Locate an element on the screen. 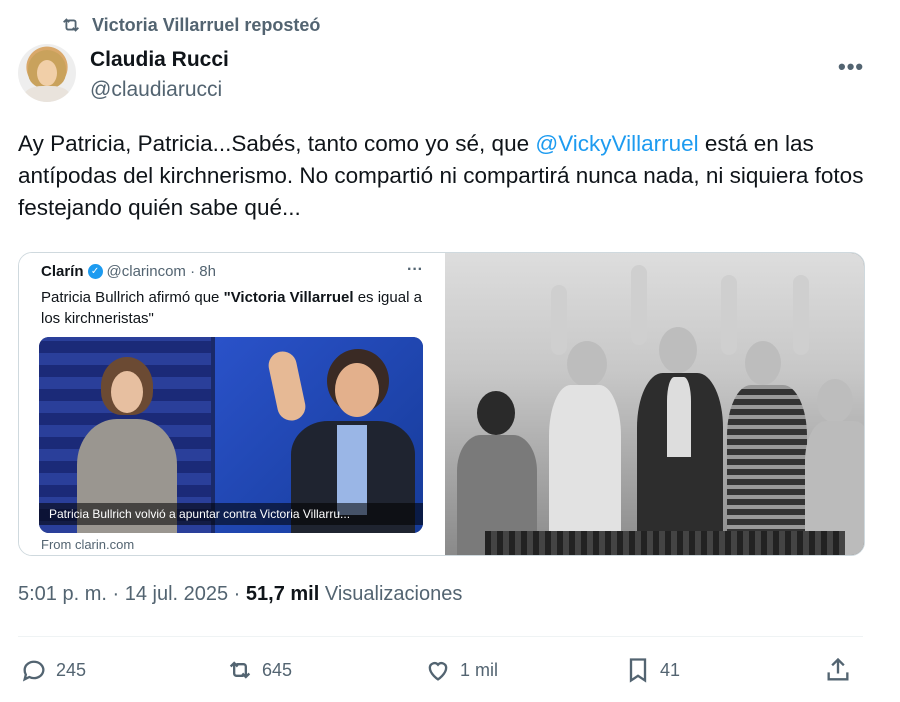 The height and width of the screenshot is (702, 900). share-button is located at coordinates (838, 670).